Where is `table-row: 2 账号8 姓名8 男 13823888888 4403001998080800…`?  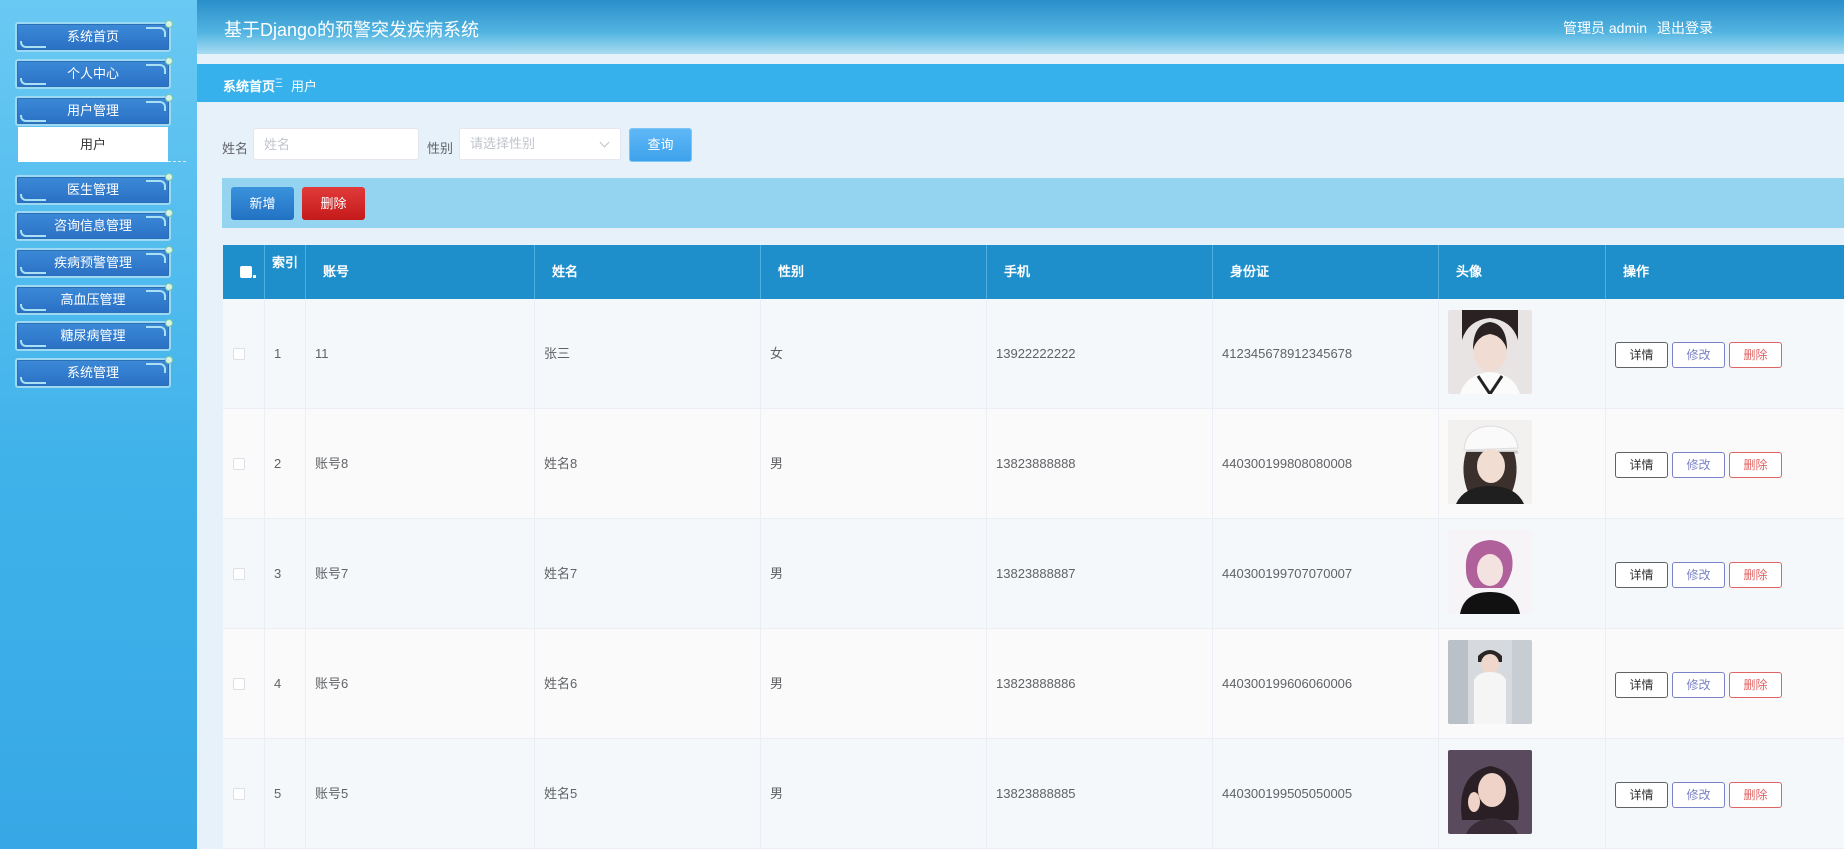
table-row: 2 账号8 姓名8 男 13823888888 4403001998080800… is located at coordinates (1033, 464).